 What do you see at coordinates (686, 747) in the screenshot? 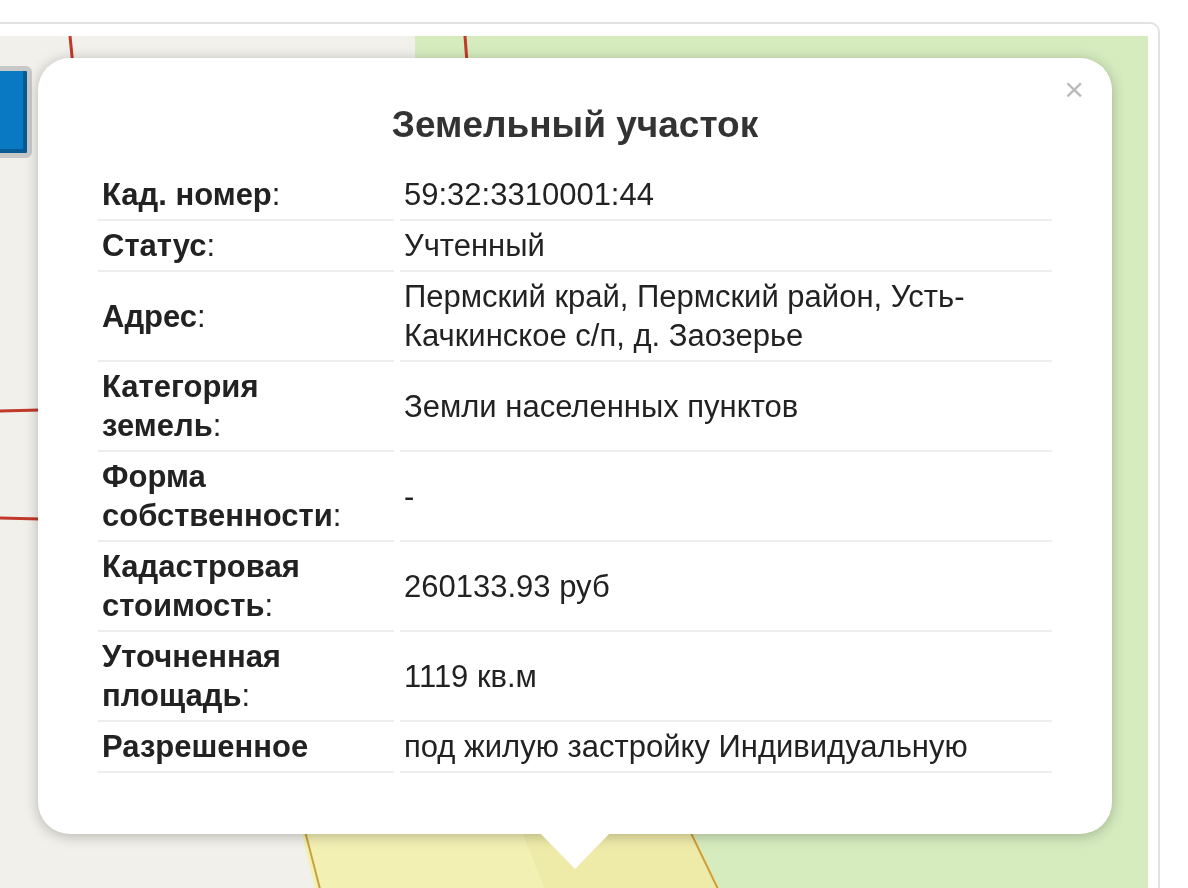
I see `field-value: под жилую застройку Индивидуальную` at bounding box center [686, 747].